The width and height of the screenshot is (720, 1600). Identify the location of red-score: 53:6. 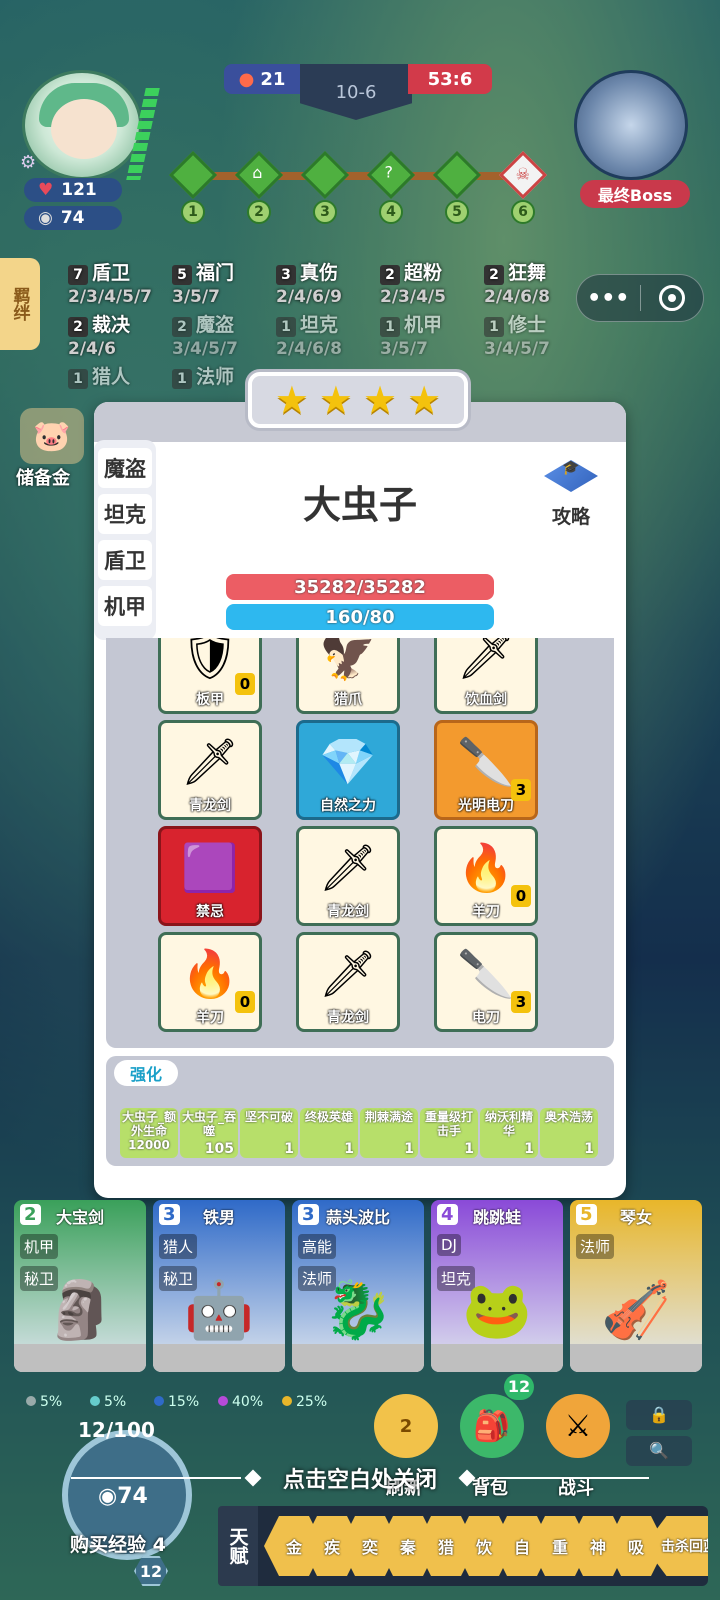
(450, 79).